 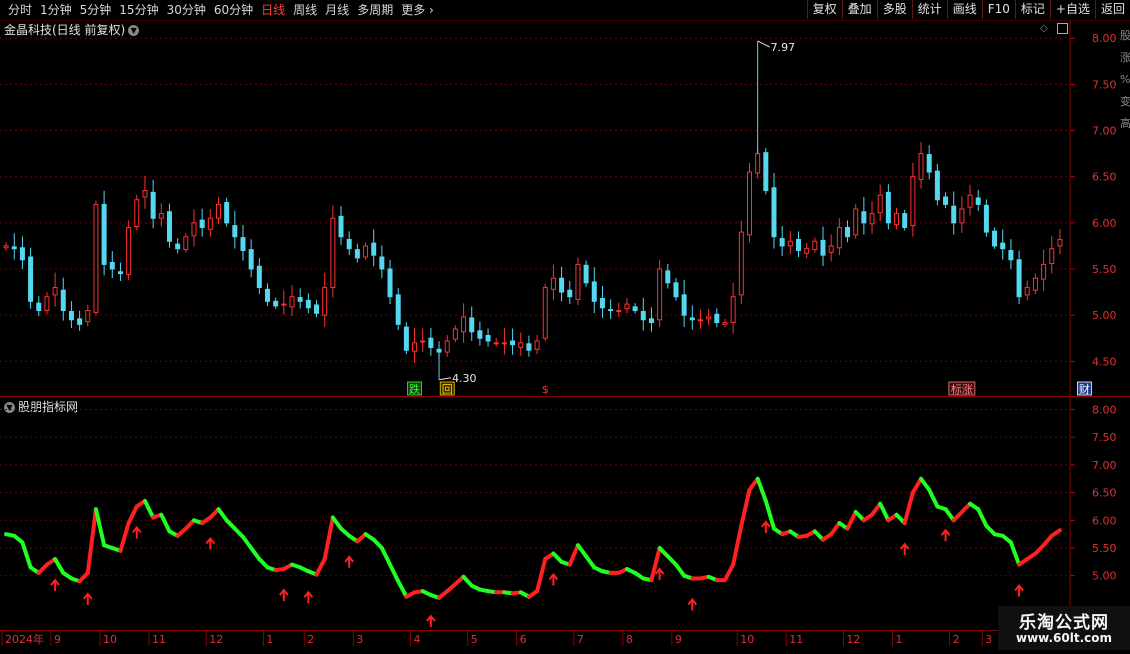 What do you see at coordinates (1032, 9) in the screenshot?
I see `tool-button: 标记` at bounding box center [1032, 9].